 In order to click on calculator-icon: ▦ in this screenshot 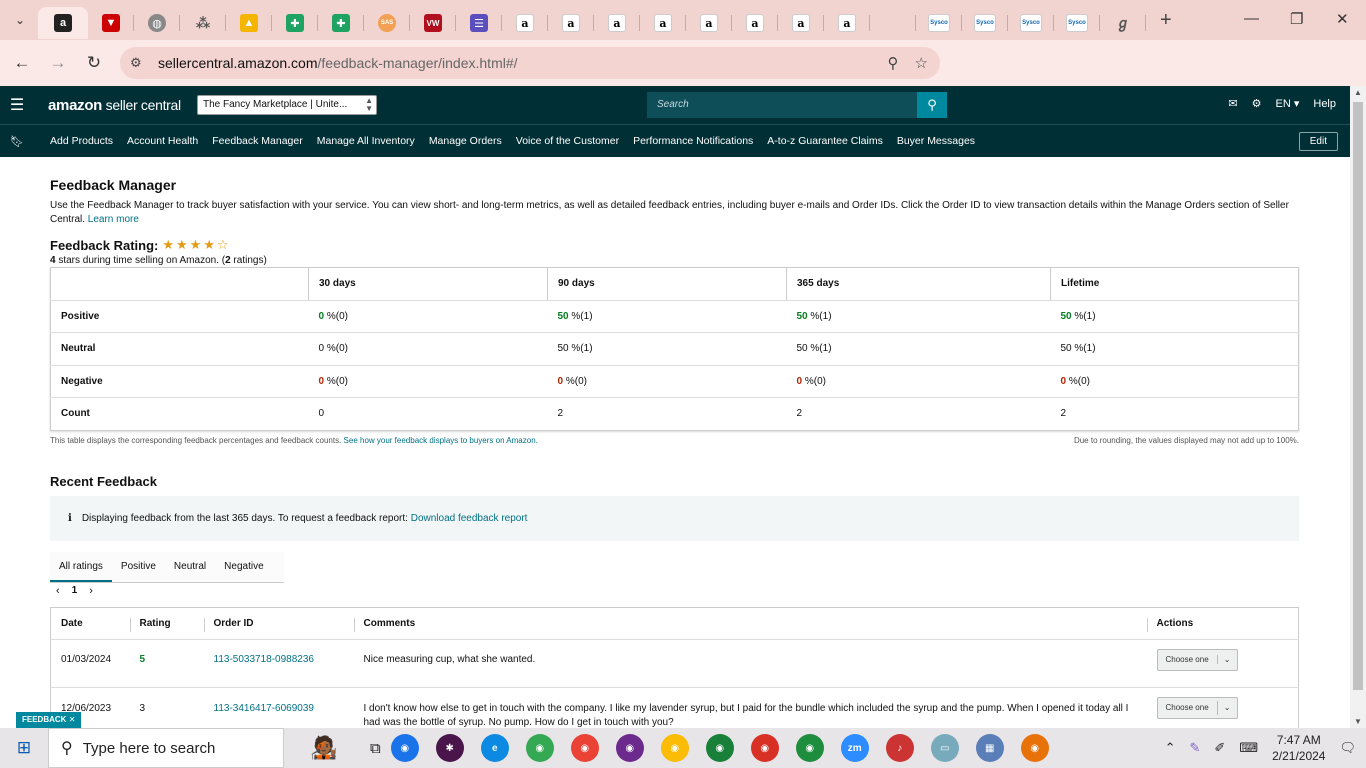, I will do `click(989, 748)`.